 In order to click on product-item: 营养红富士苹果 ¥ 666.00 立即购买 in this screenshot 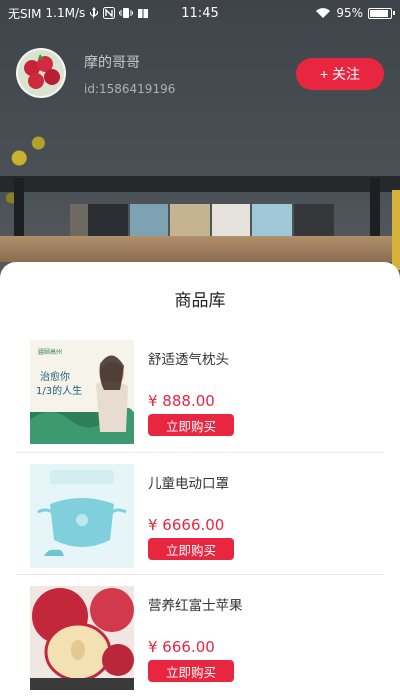, I will do `click(207, 642)`.